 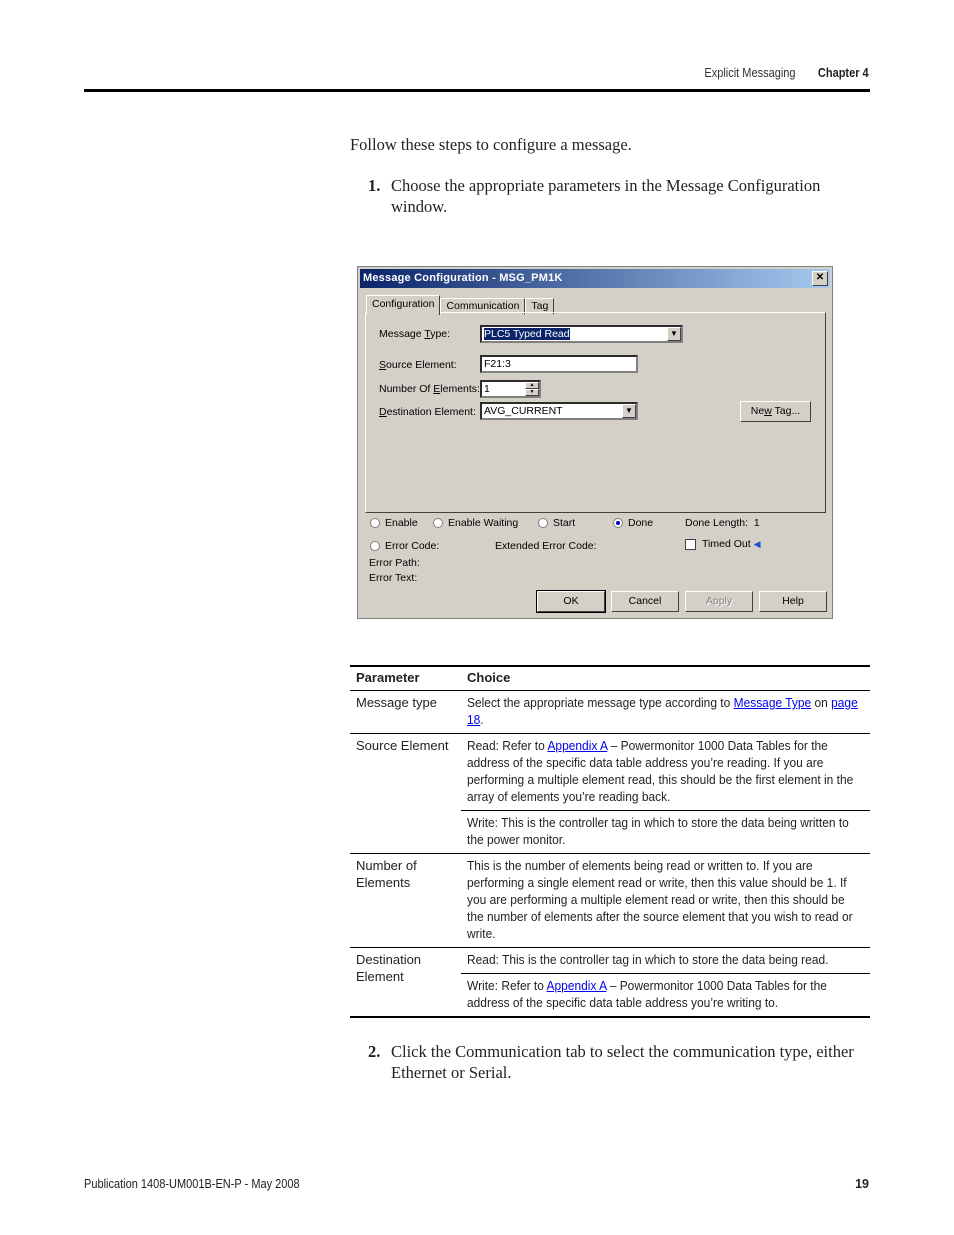 What do you see at coordinates (820, 278) in the screenshot?
I see `close-icon: ✕` at bounding box center [820, 278].